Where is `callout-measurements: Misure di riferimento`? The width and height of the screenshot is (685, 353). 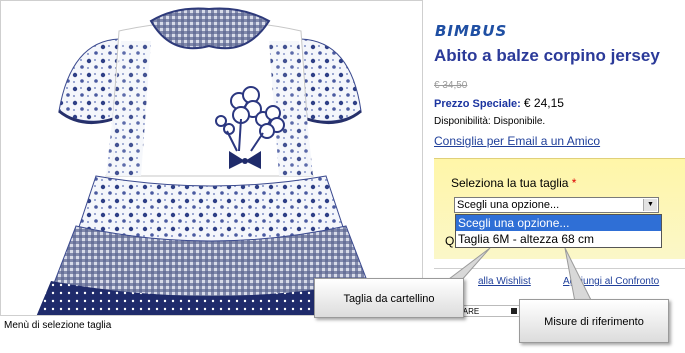
callout-measurements: Misure di riferimento is located at coordinates (594, 321).